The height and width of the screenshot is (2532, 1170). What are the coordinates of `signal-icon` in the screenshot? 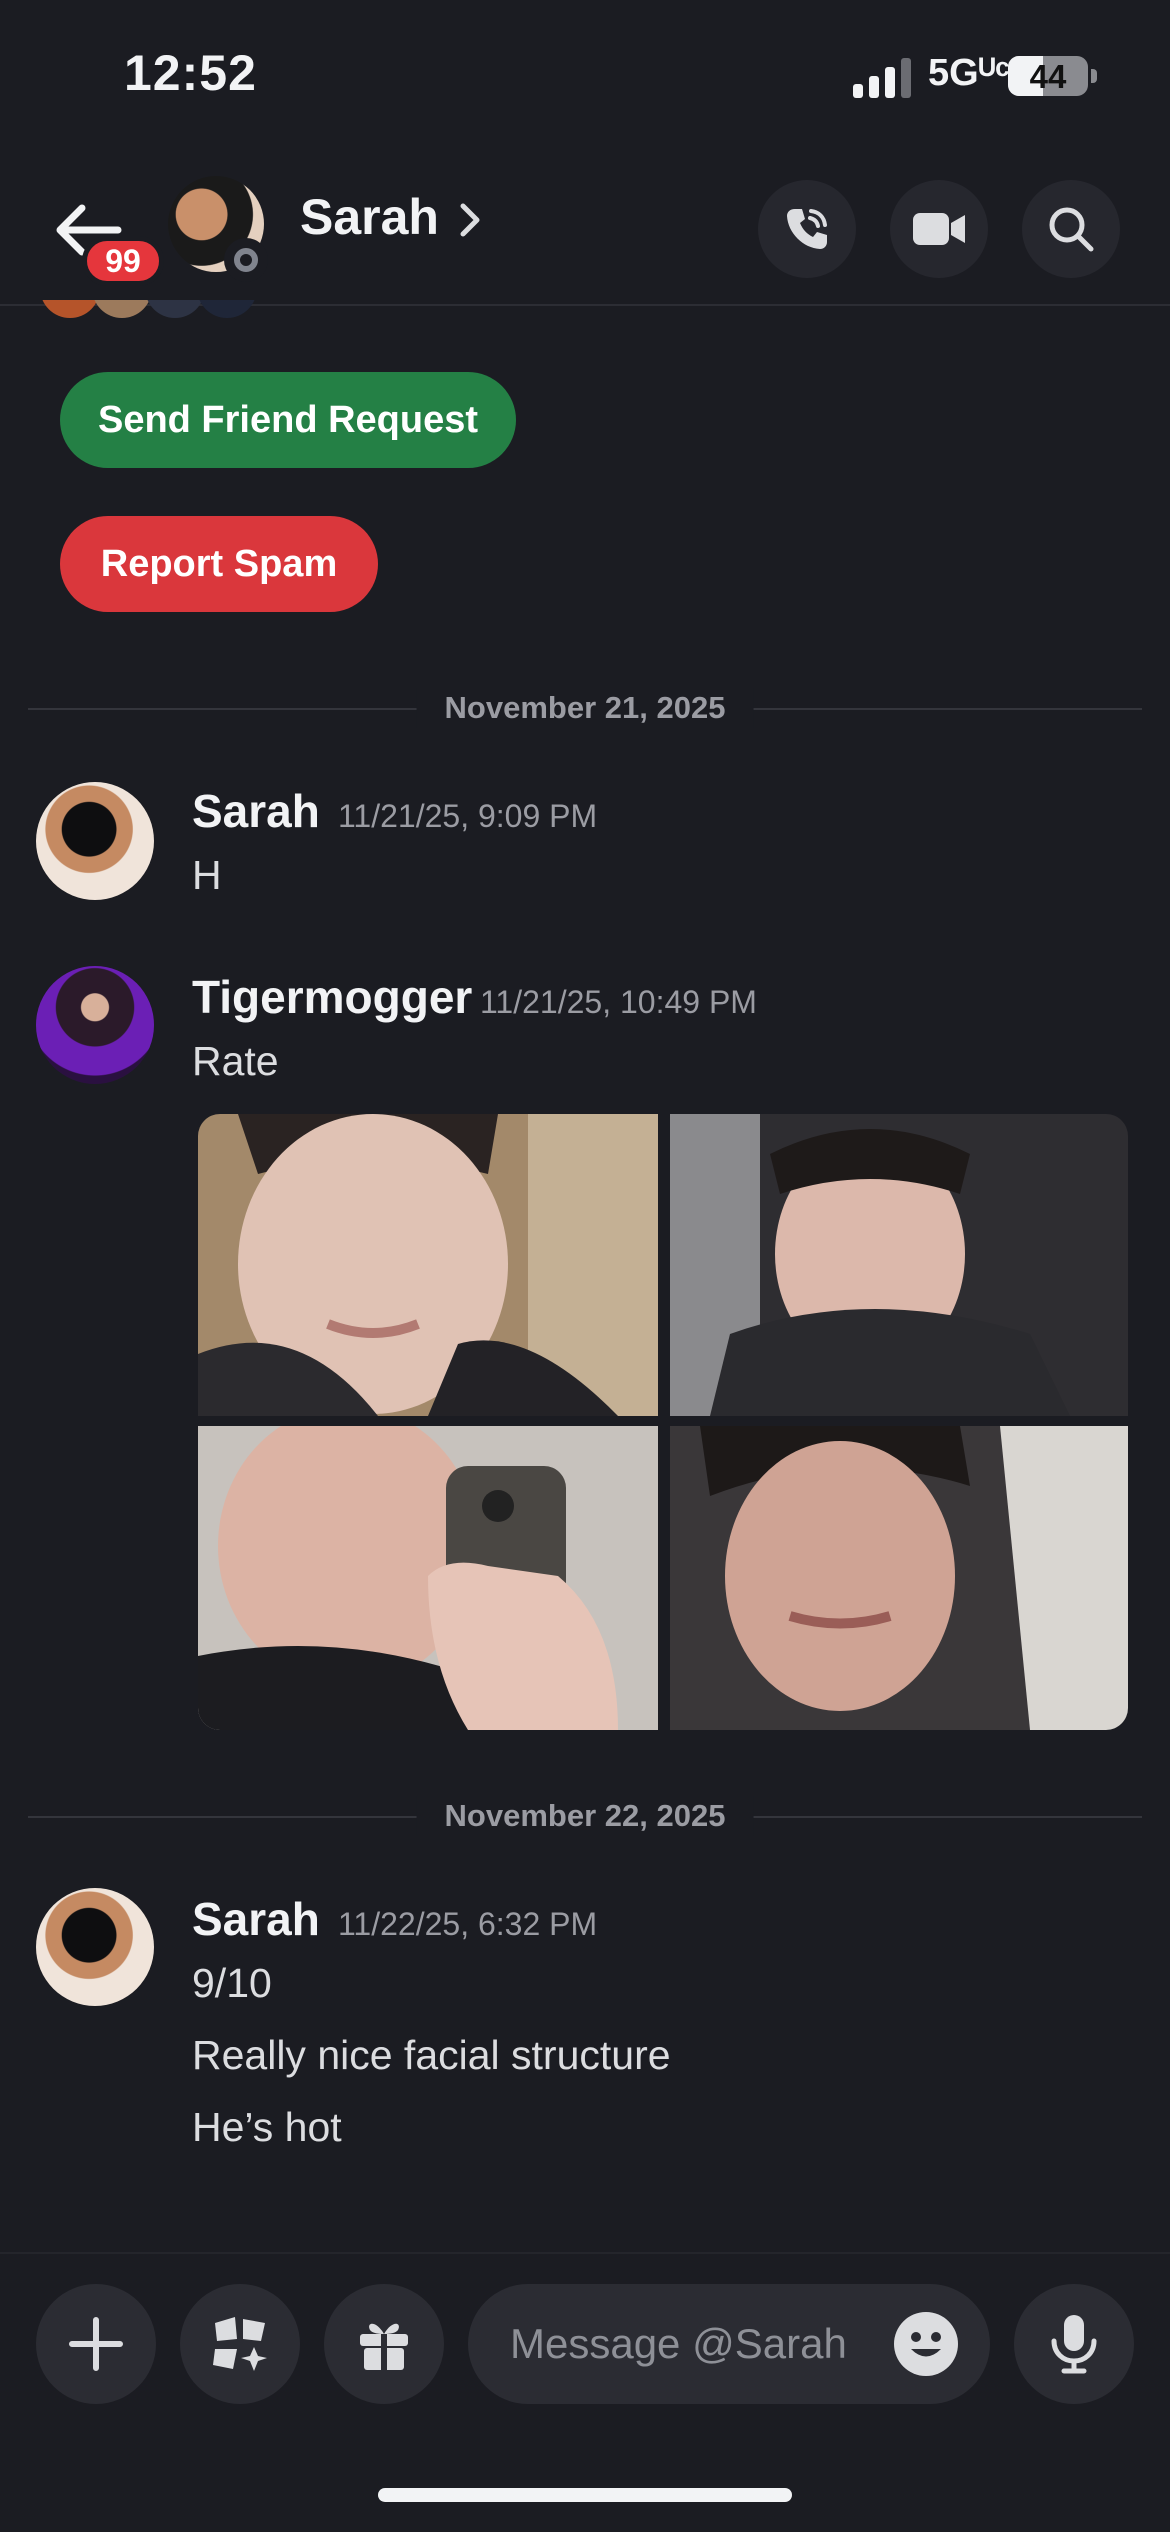 It's located at (882, 78).